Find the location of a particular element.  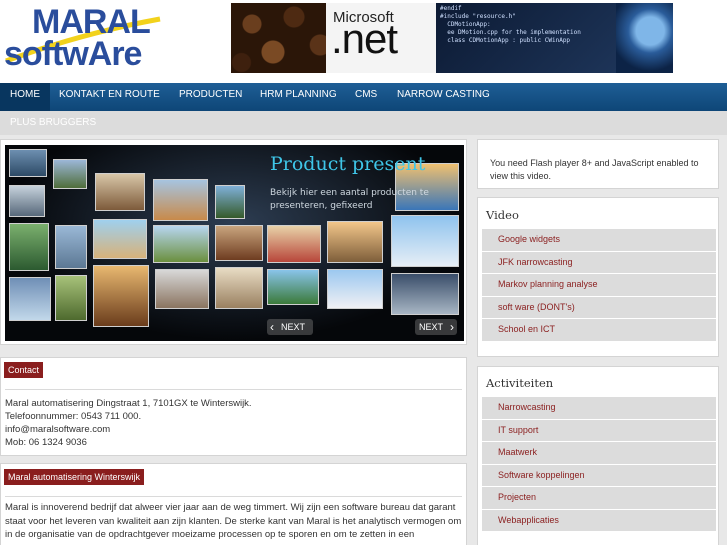

nav-item-narrow-casting: NARROW CASTING is located at coordinates (443, 97).